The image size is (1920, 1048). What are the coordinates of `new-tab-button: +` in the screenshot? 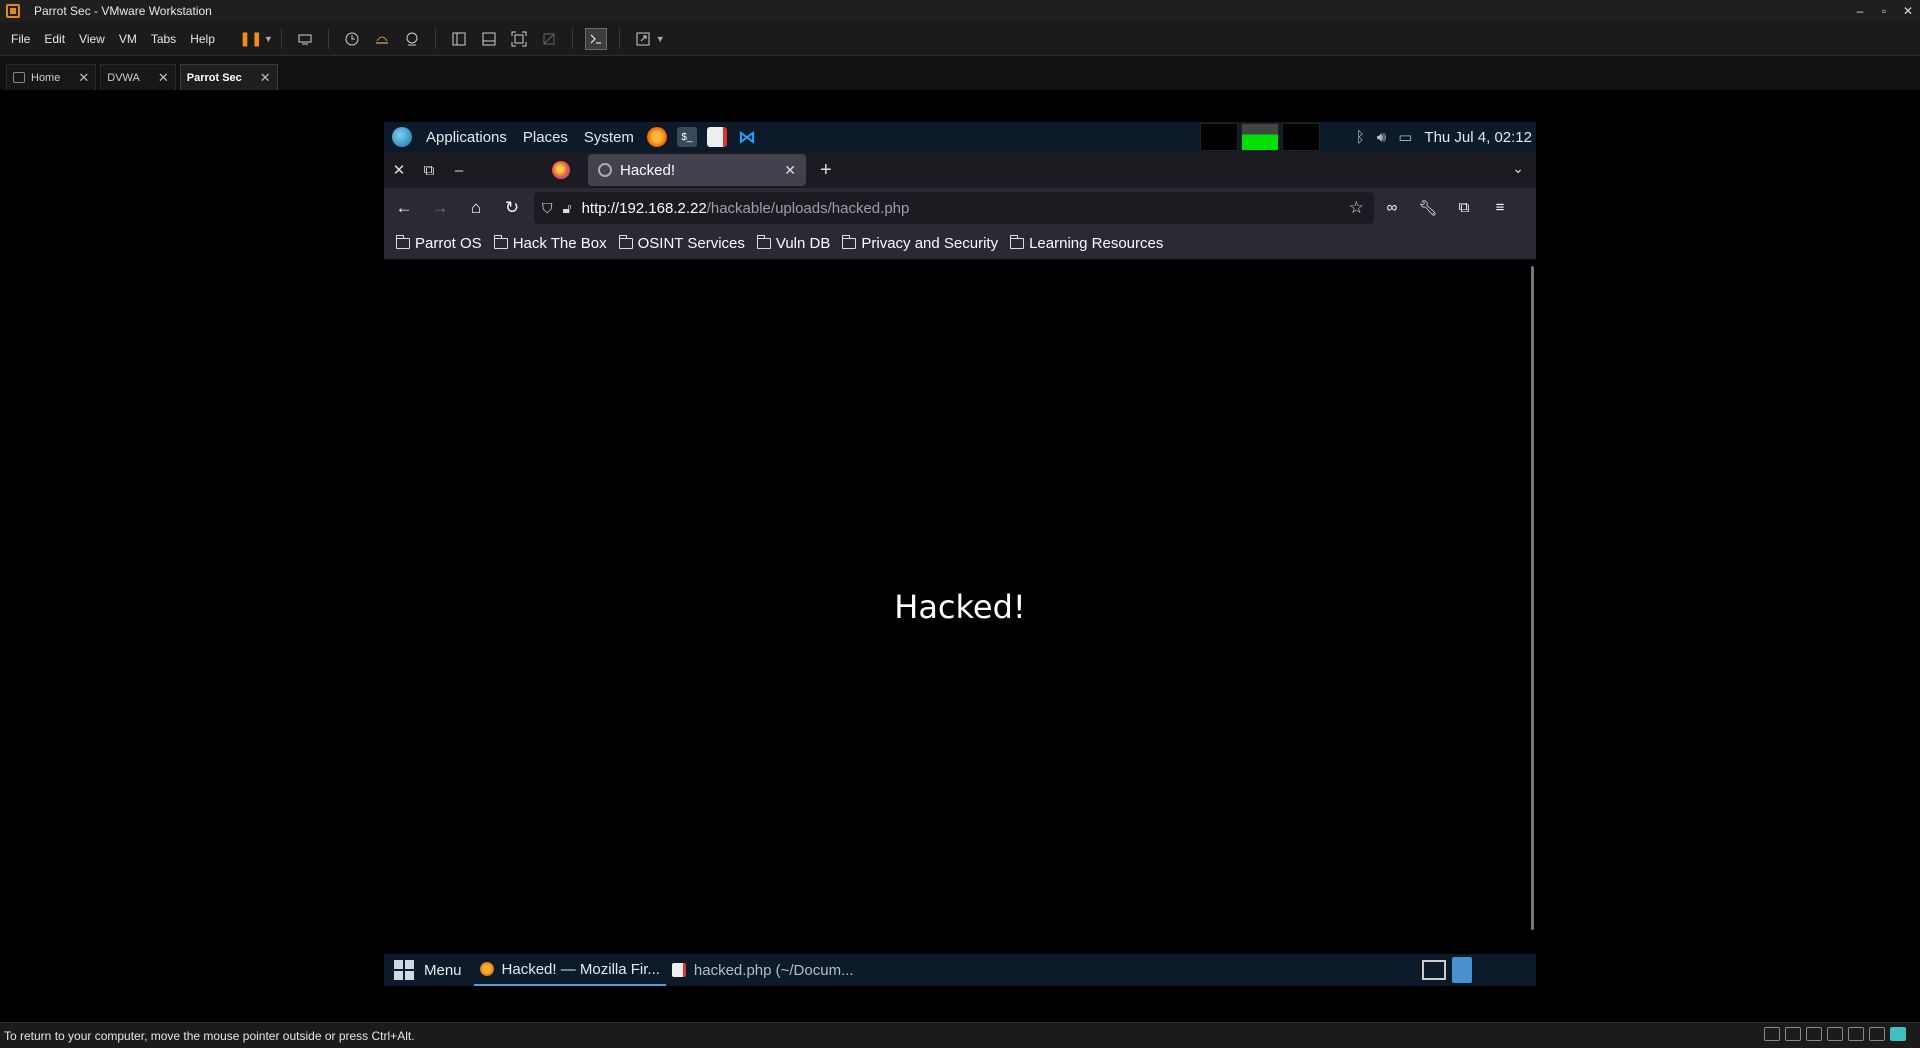 It's located at (826, 170).